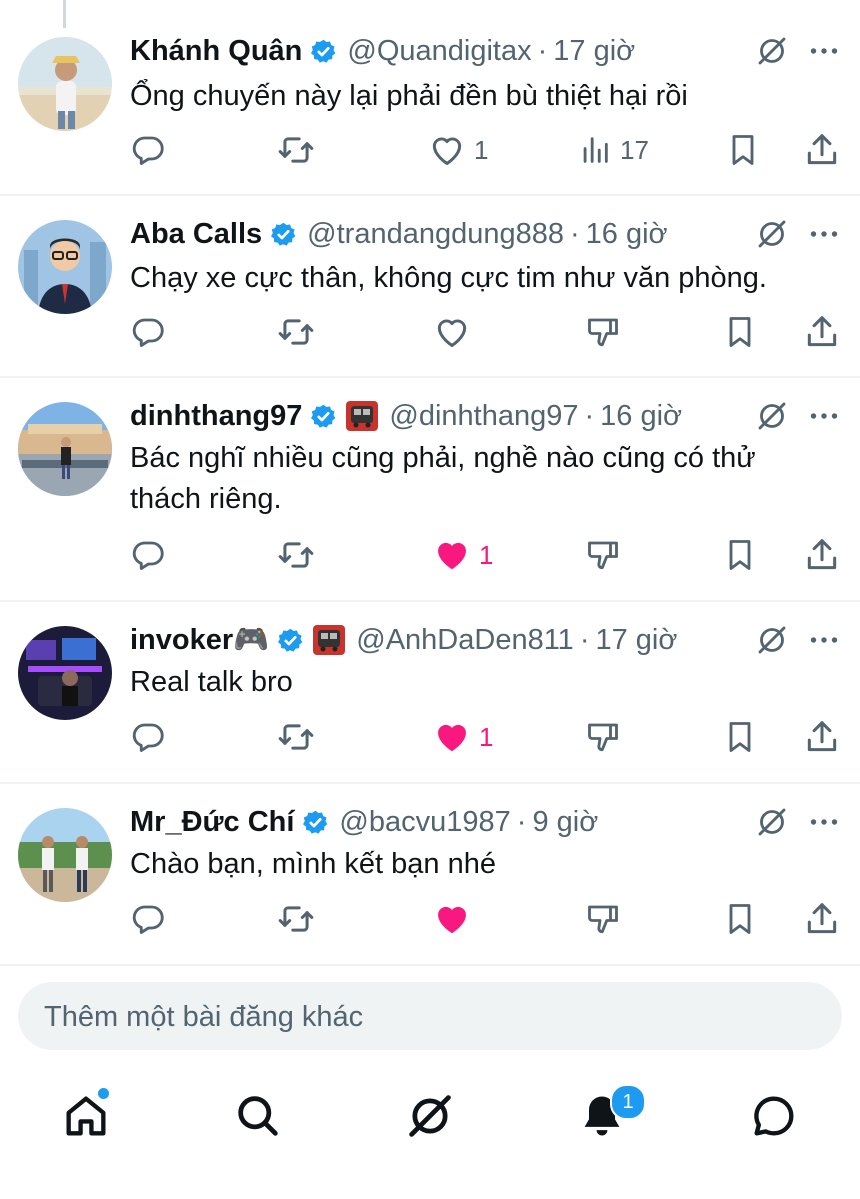  Describe the element at coordinates (565, 822) in the screenshot. I see `timestamp: 9 giờ` at that location.